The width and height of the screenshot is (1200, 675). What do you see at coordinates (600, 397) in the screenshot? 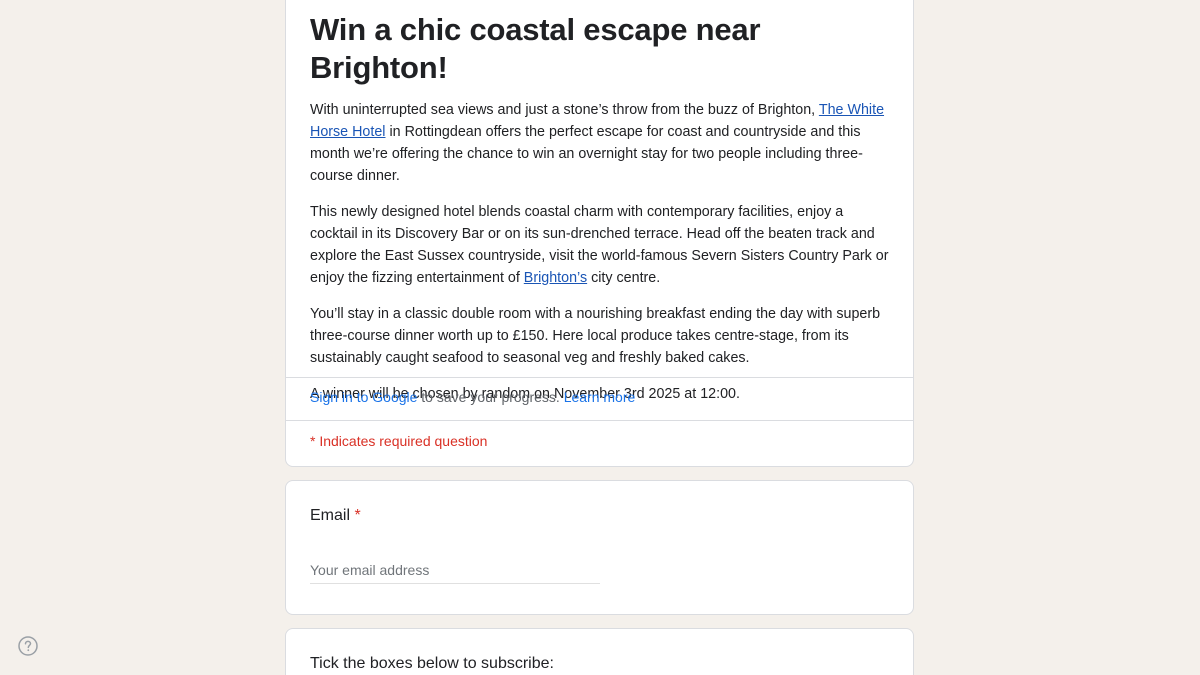
I see `learn-more-link: Learn more` at bounding box center [600, 397].